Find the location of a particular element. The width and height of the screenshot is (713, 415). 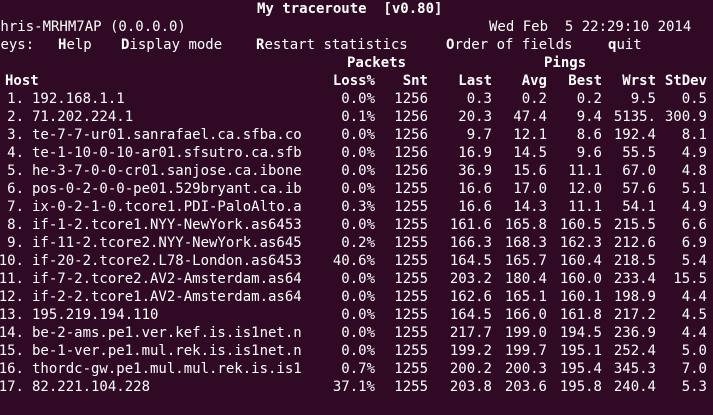

hop-number: 16. is located at coordinates (12, 369).